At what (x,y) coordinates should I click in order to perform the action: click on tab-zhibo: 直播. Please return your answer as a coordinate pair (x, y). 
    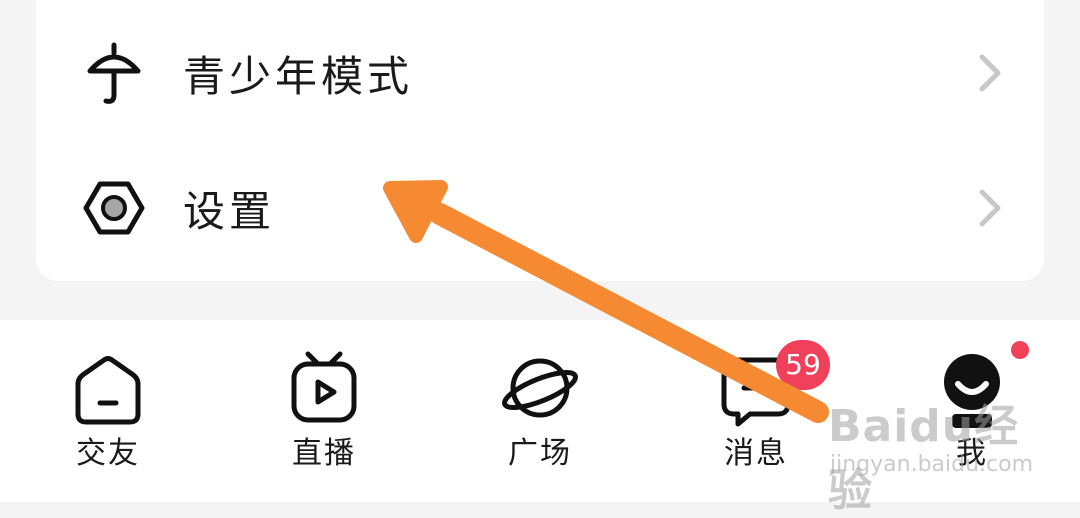
    Looking at the image, I should click on (324, 411).